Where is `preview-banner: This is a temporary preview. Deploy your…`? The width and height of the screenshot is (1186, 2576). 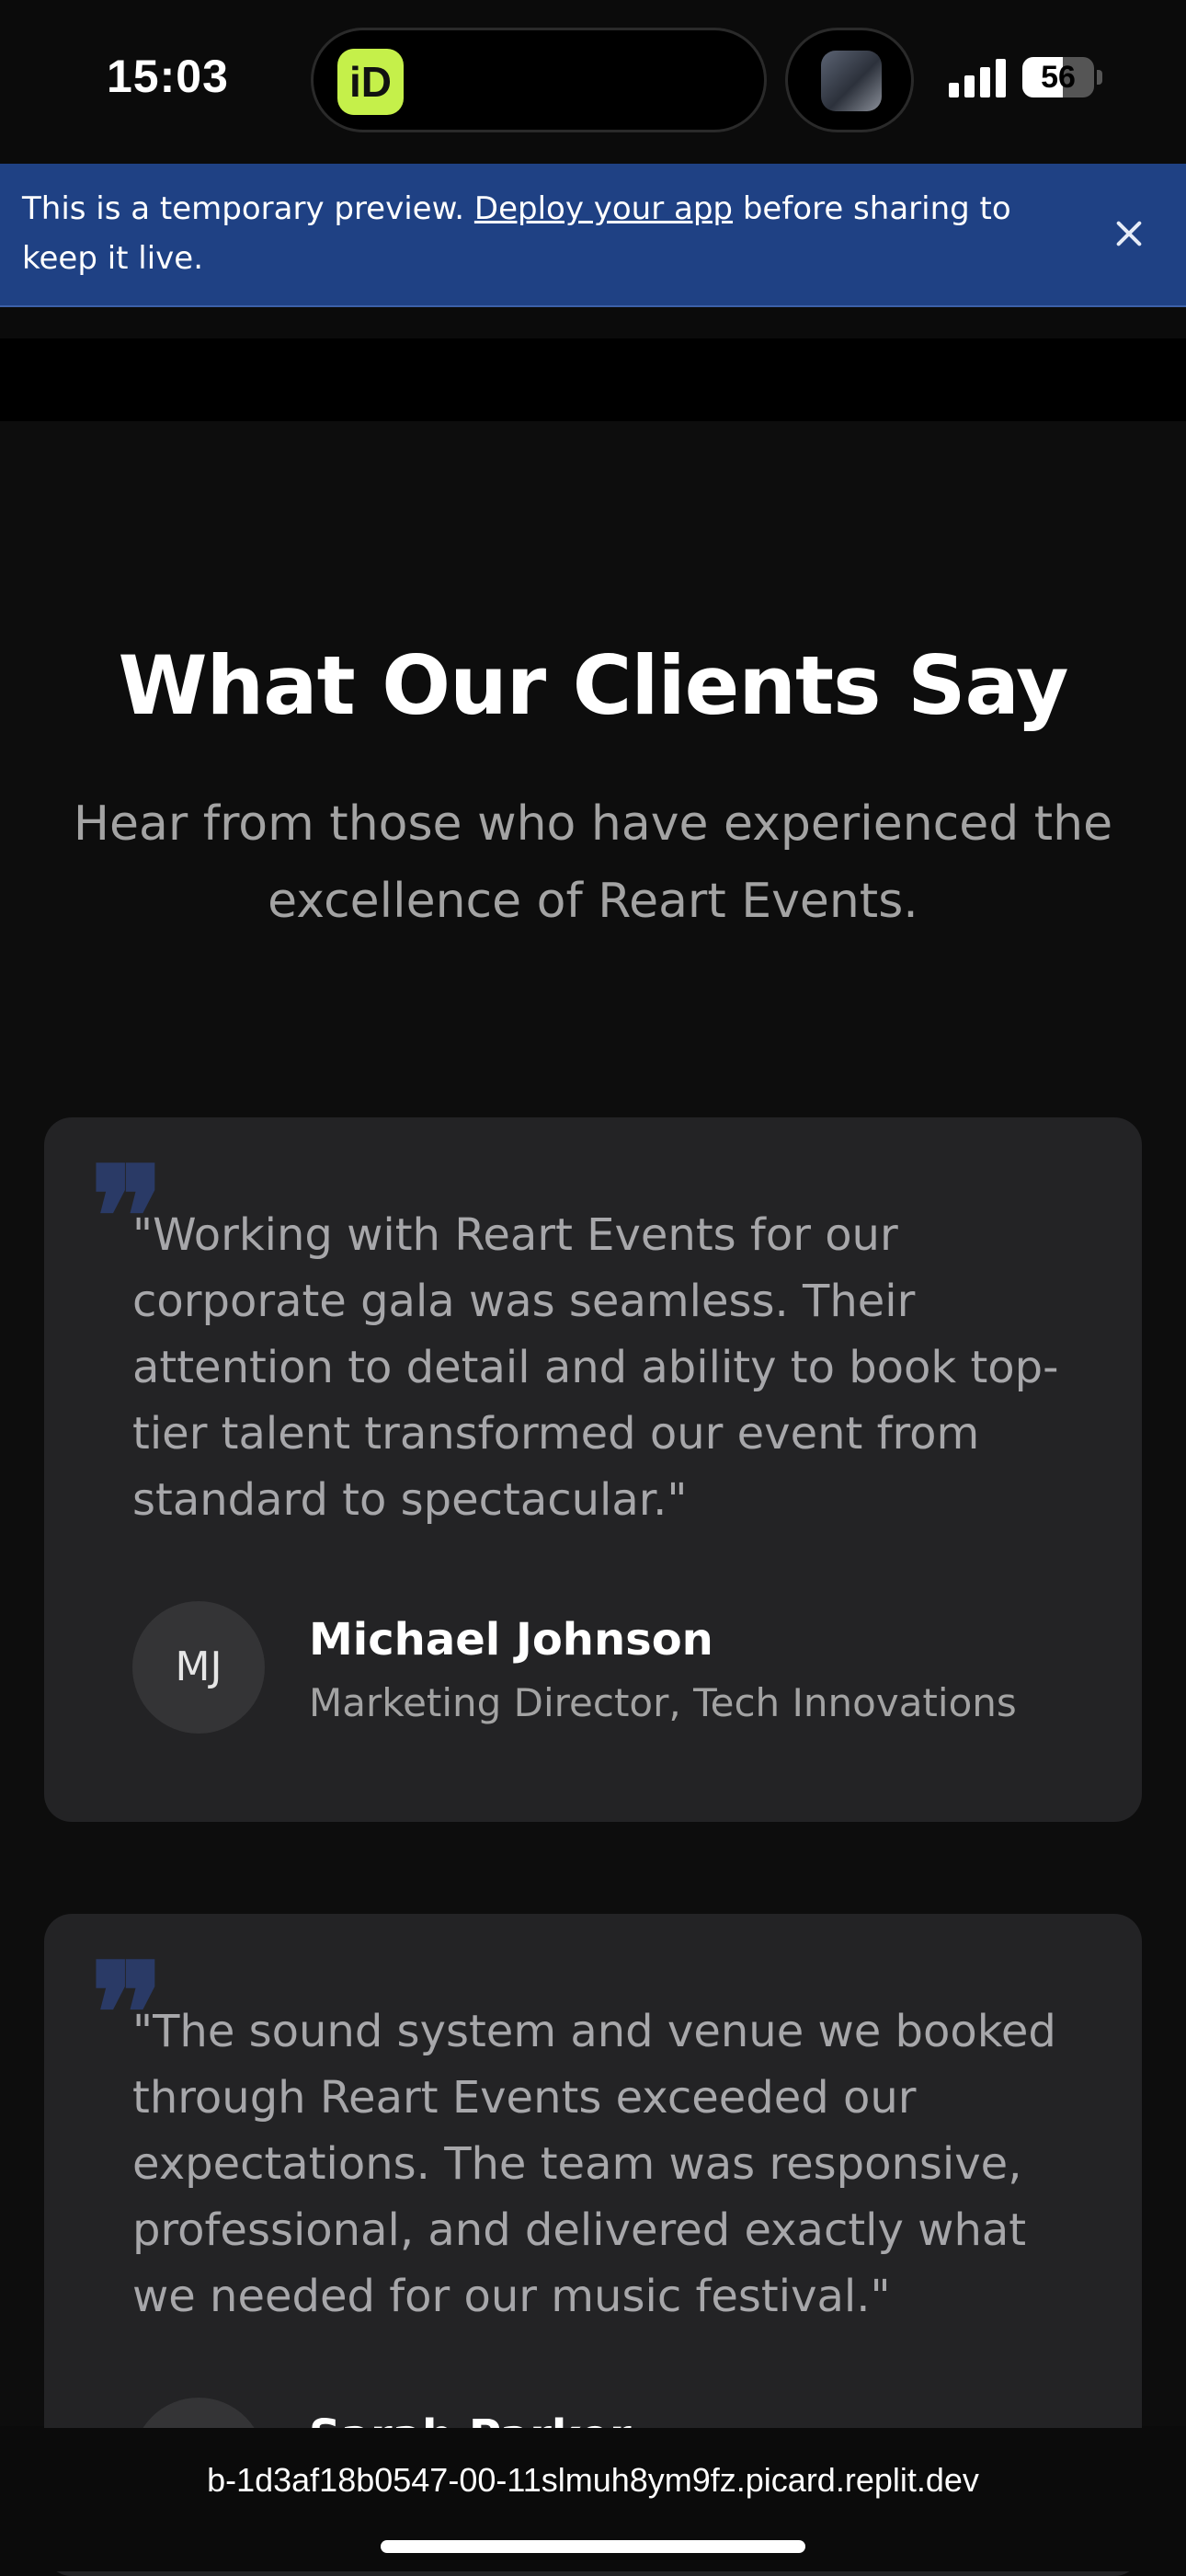
preview-banner: This is a temporary preview. Deploy your… is located at coordinates (593, 236).